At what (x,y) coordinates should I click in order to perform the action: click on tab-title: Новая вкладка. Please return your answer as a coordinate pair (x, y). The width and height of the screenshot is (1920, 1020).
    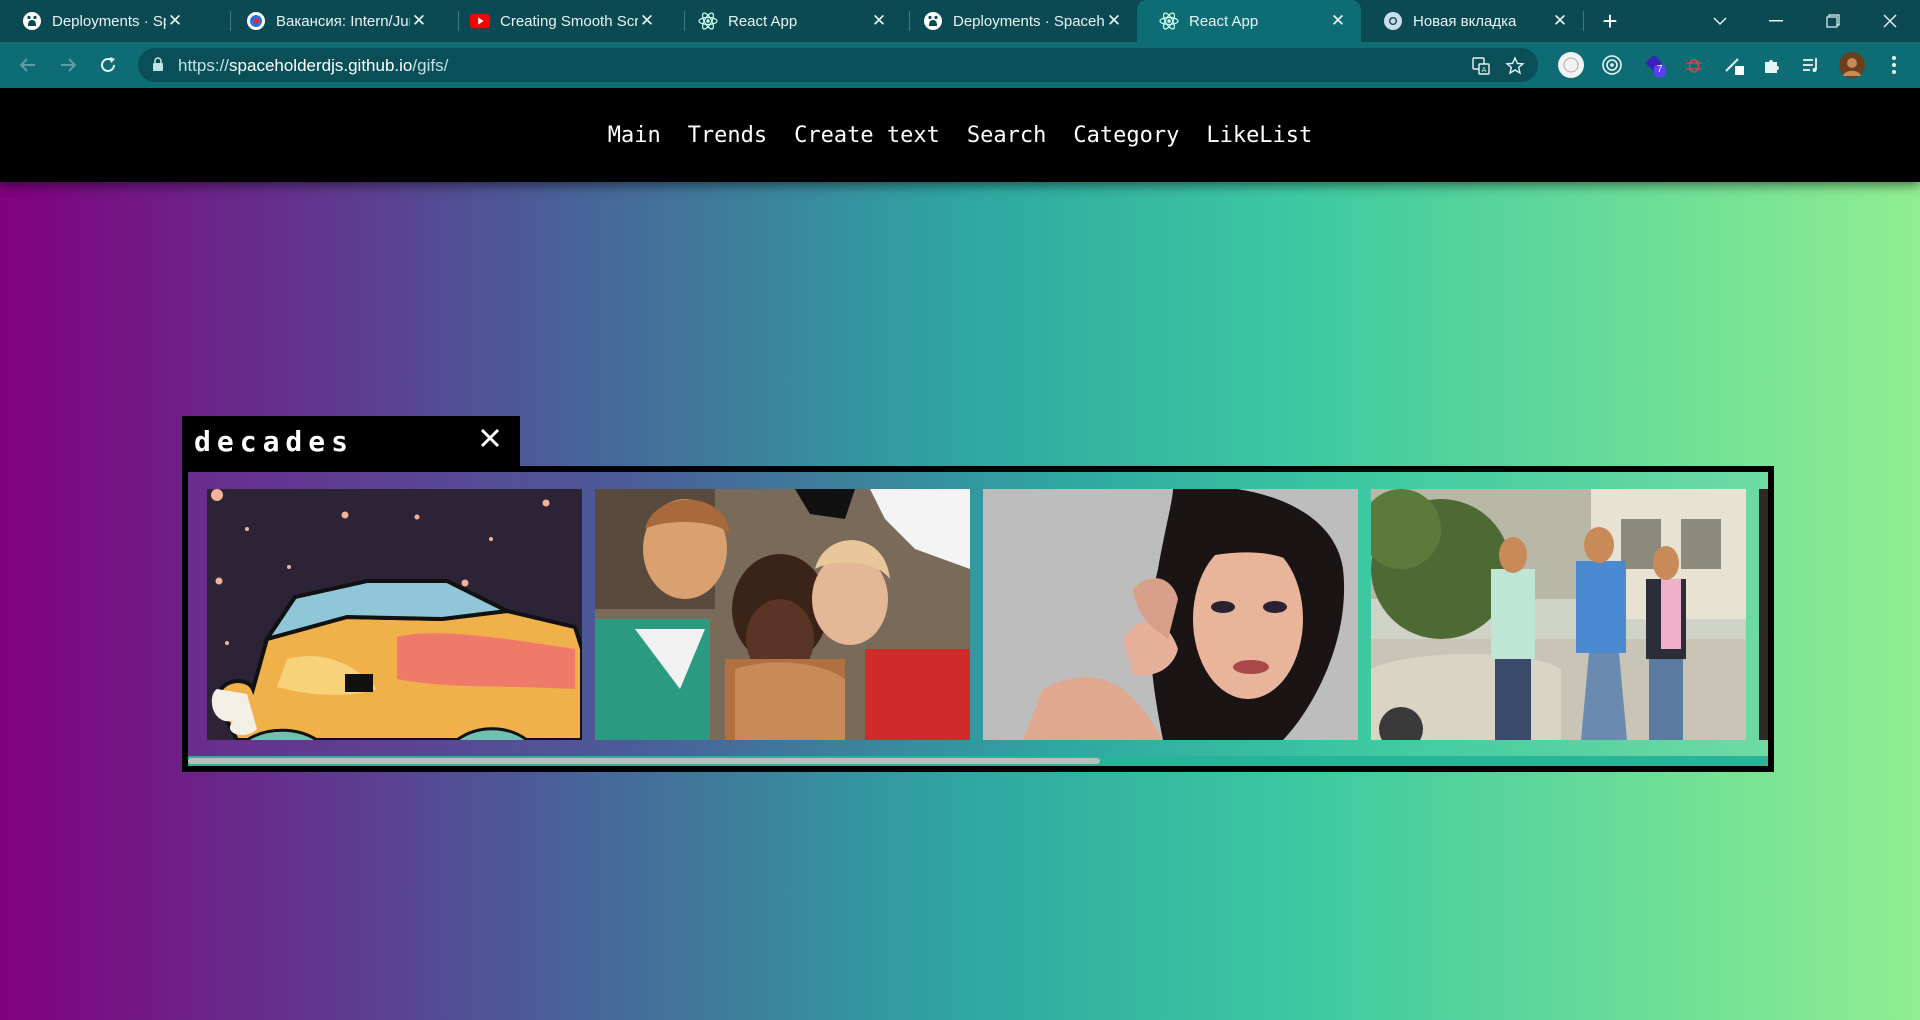
    Looking at the image, I should click on (1465, 21).